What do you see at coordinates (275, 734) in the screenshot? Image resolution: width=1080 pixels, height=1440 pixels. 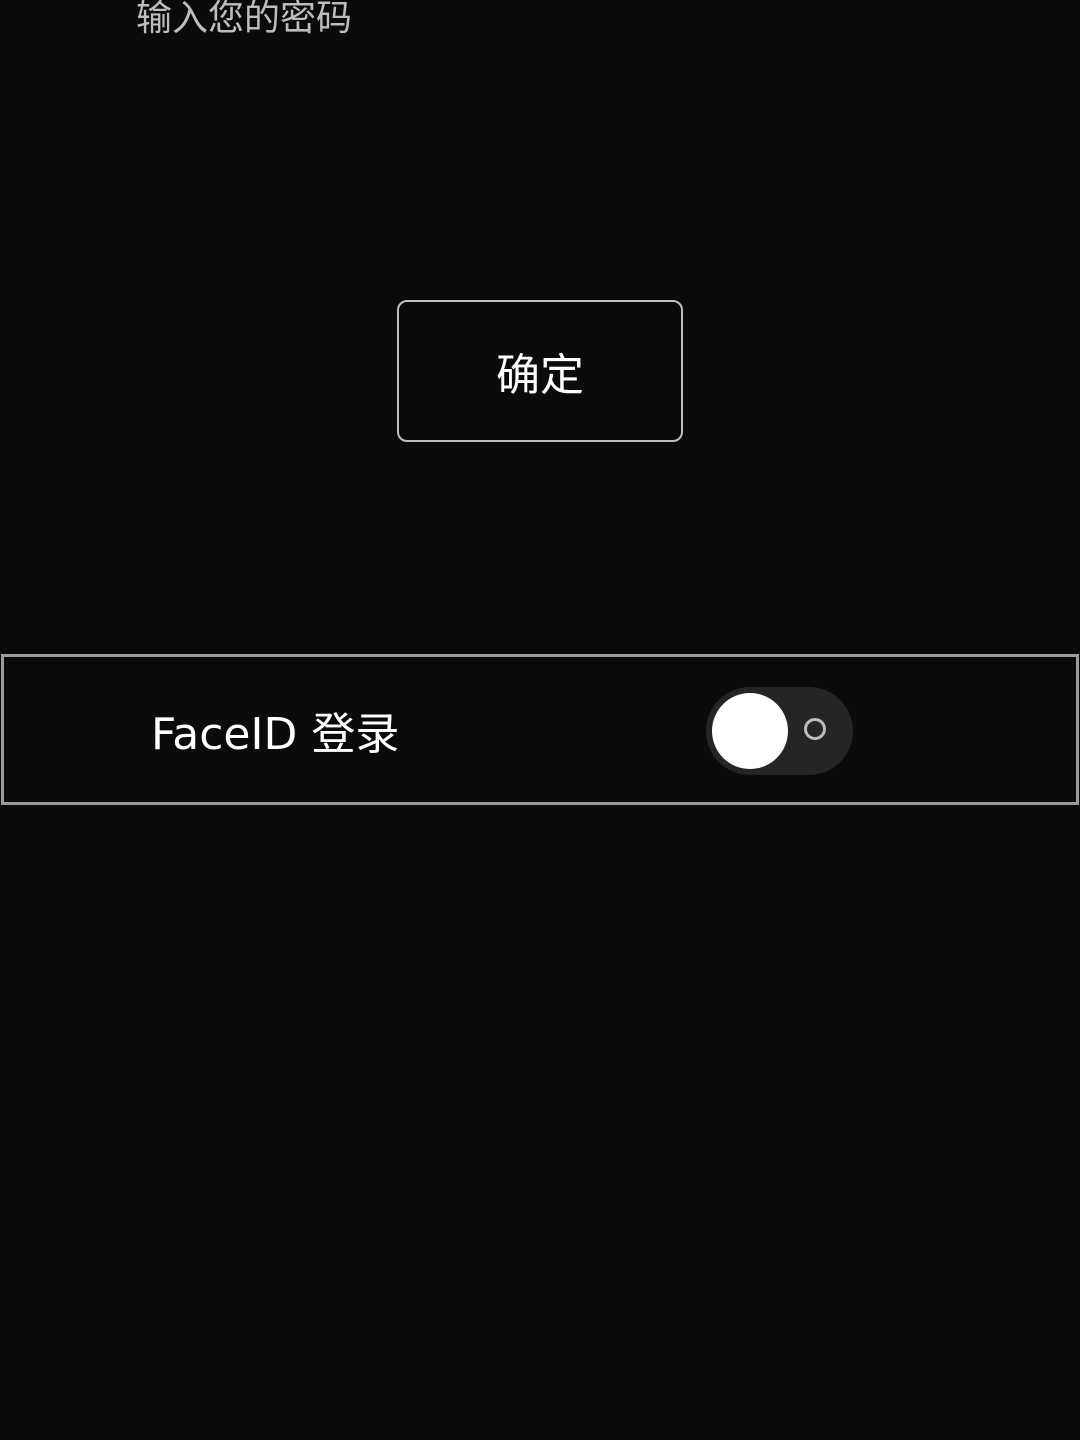 I see `faceid-label: FaceID 登录` at bounding box center [275, 734].